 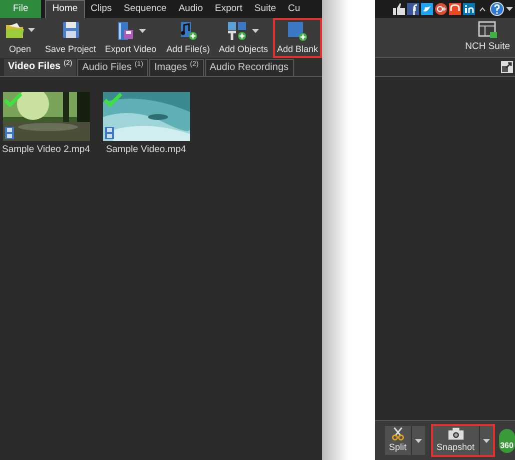 I want to click on resize-icon, so click(x=507, y=67).